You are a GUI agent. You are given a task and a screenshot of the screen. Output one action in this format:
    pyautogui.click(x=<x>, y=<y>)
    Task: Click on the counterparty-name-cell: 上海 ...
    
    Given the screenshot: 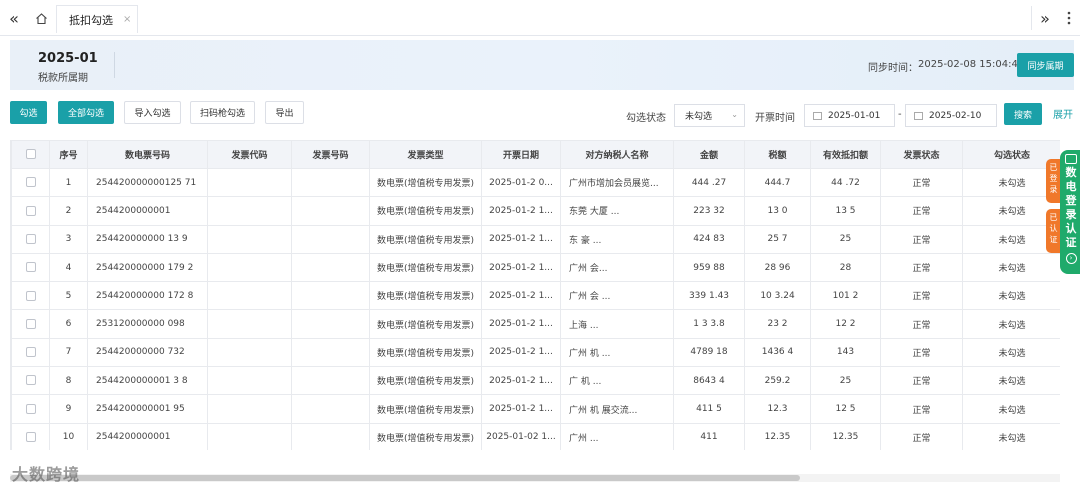 What is the action you would take?
    pyautogui.click(x=617, y=324)
    